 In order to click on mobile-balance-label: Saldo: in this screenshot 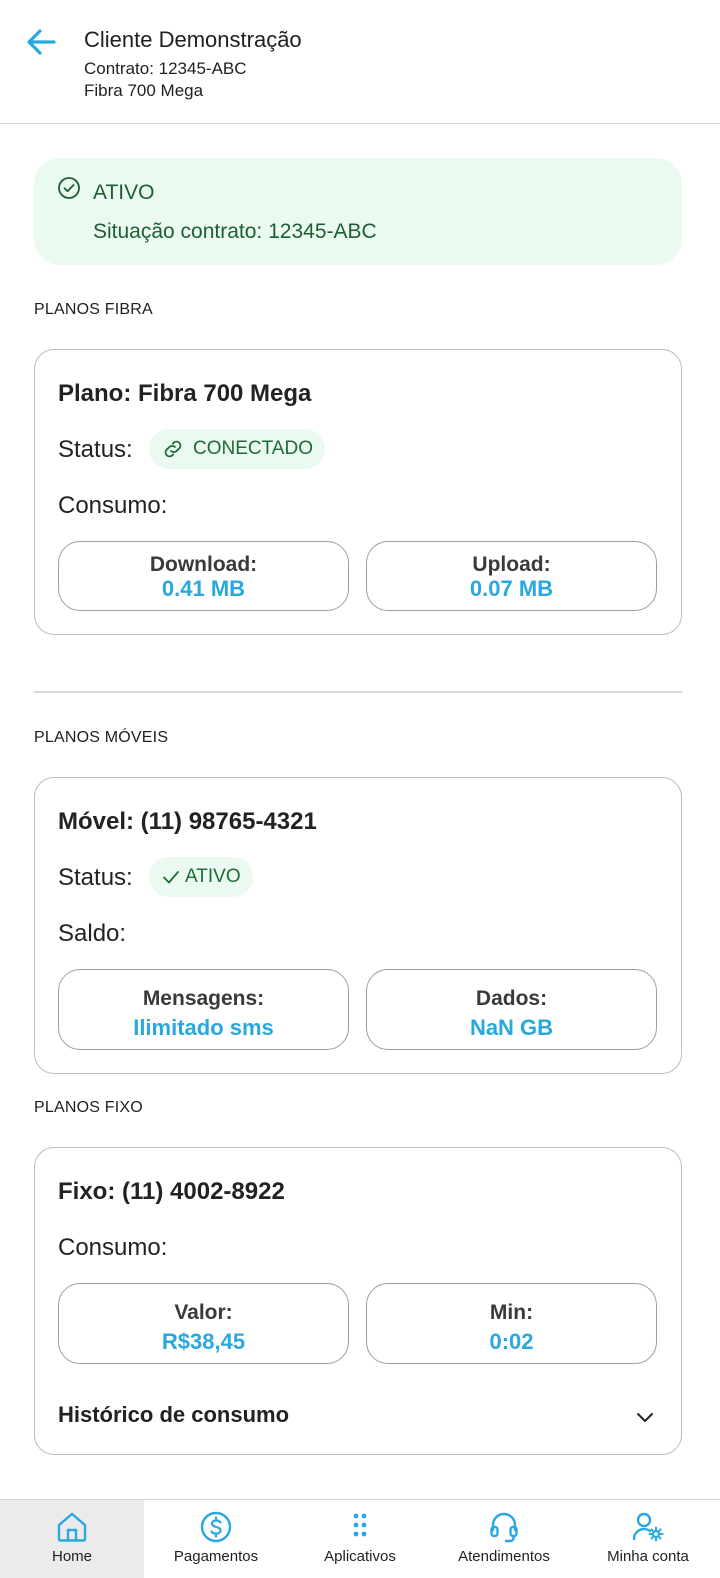, I will do `click(92, 933)`.